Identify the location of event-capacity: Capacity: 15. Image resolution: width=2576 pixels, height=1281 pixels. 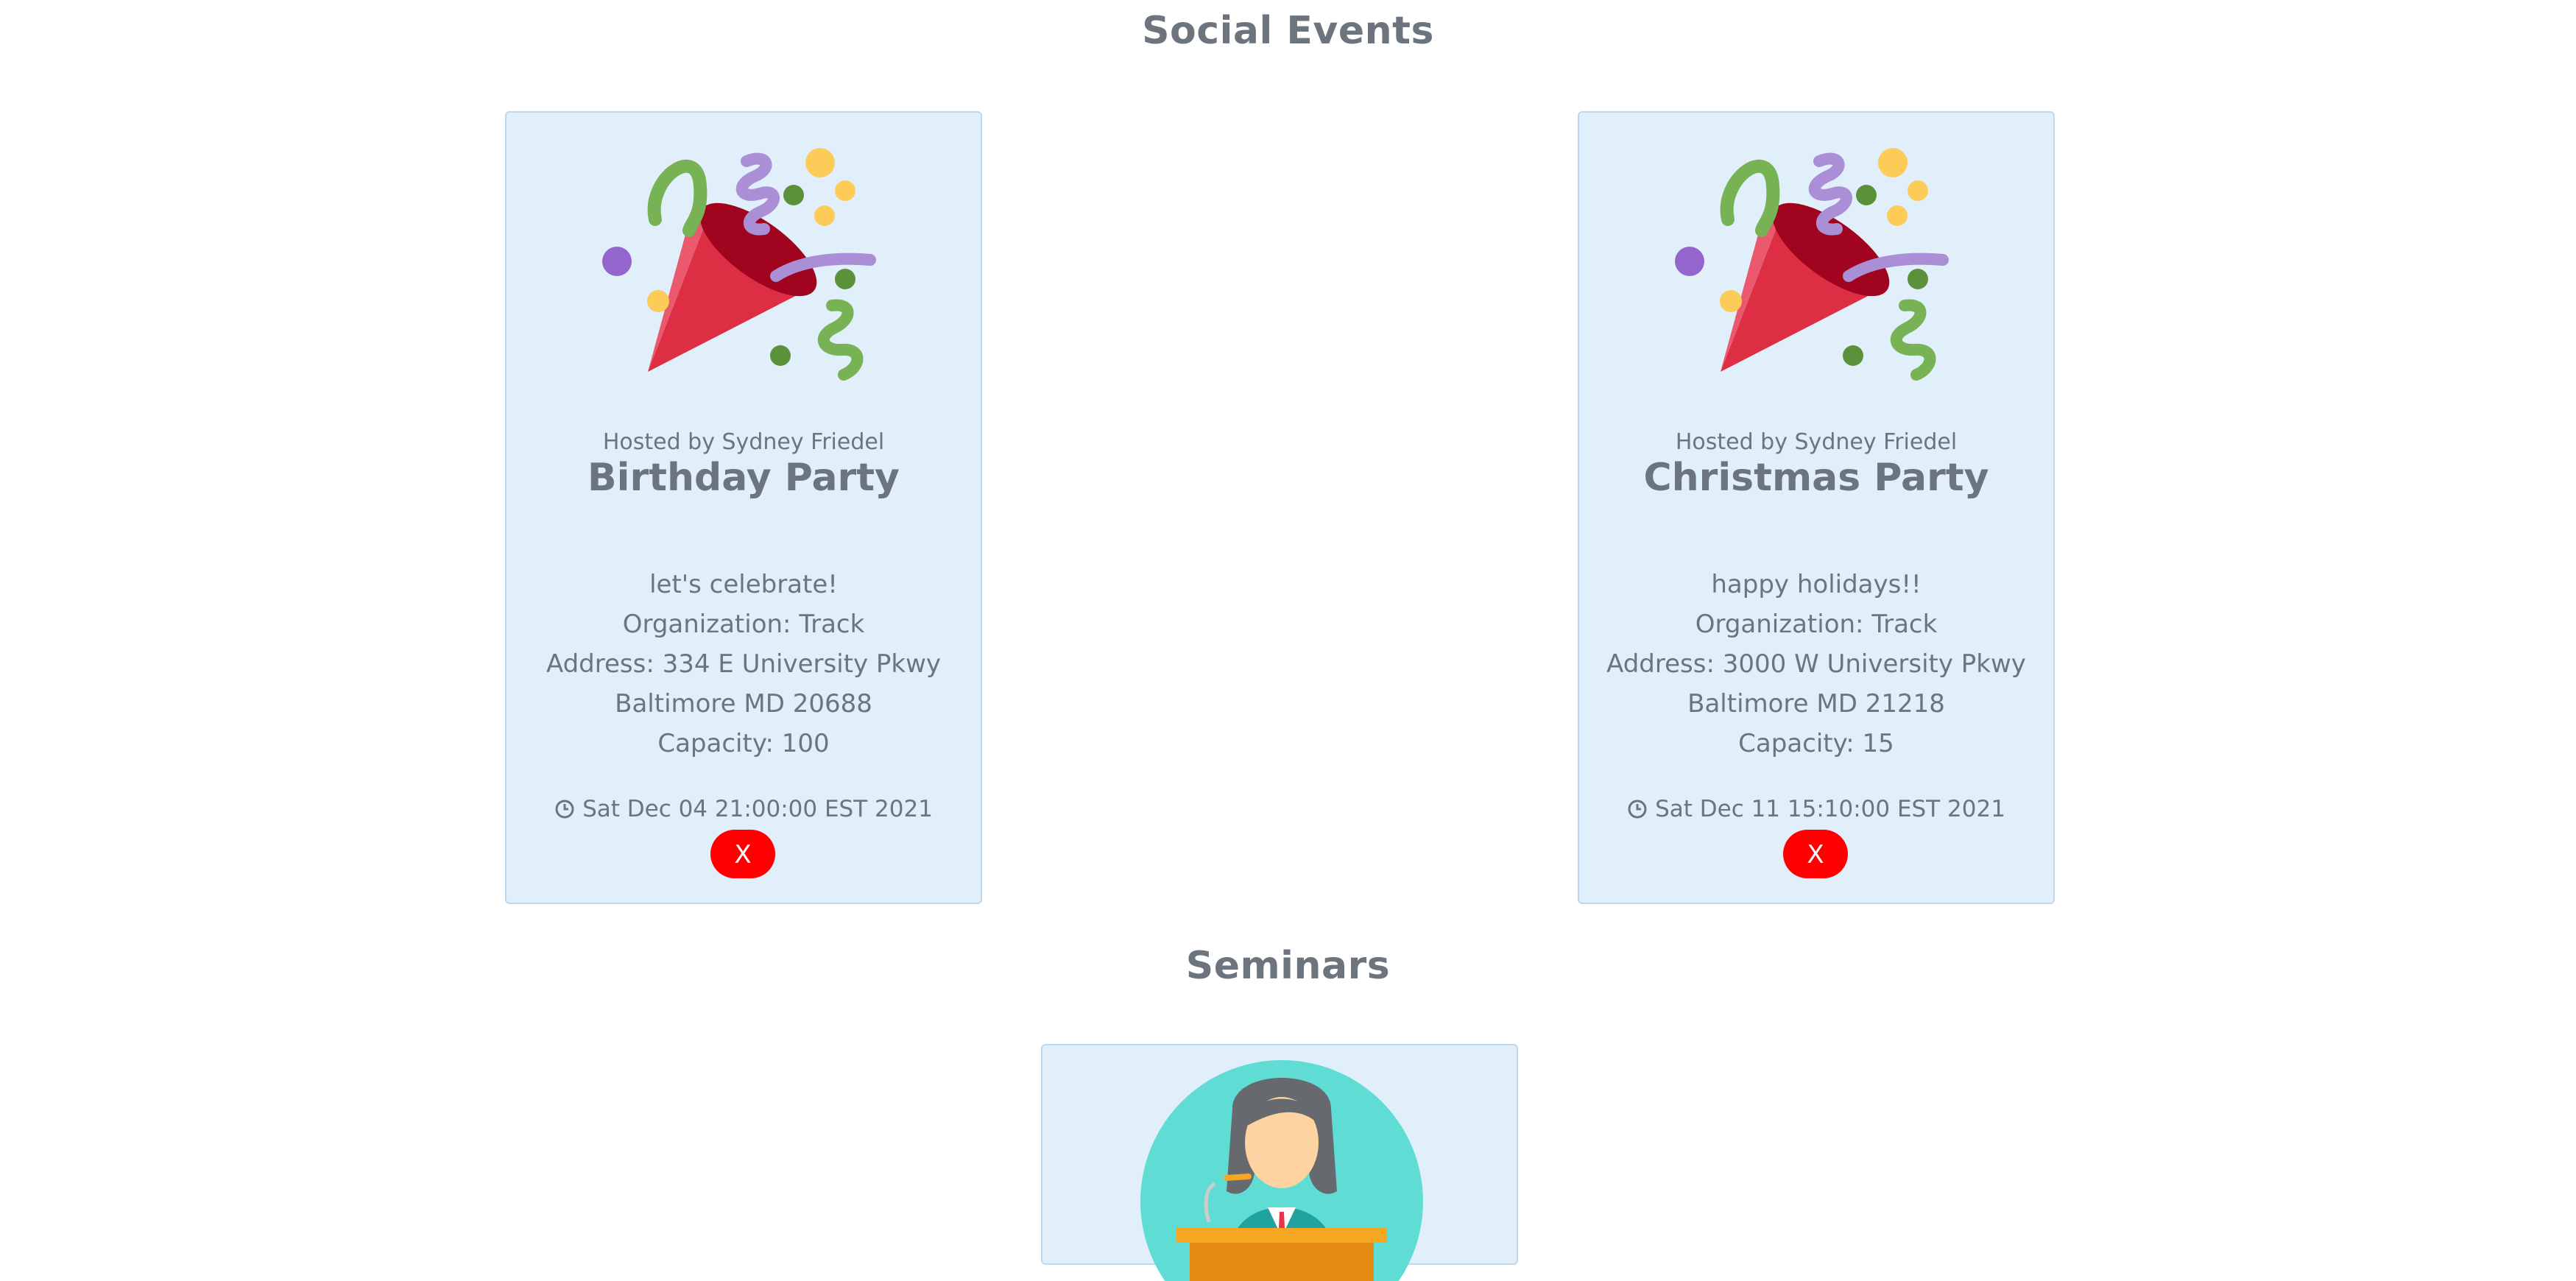
(1816, 743).